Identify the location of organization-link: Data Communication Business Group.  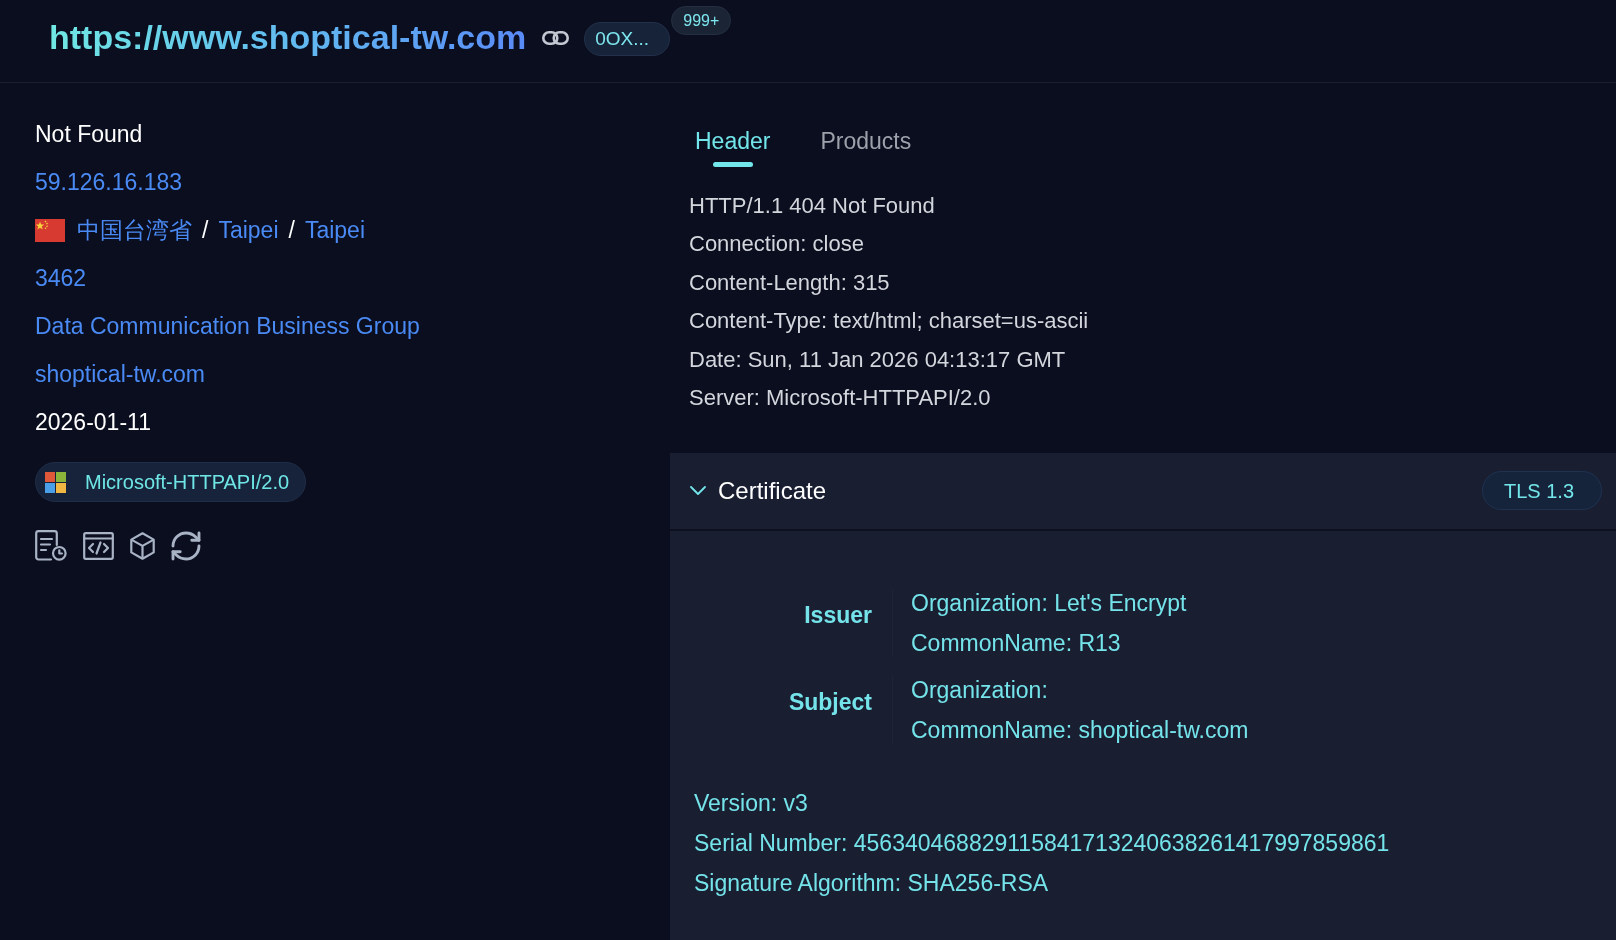
(227, 326).